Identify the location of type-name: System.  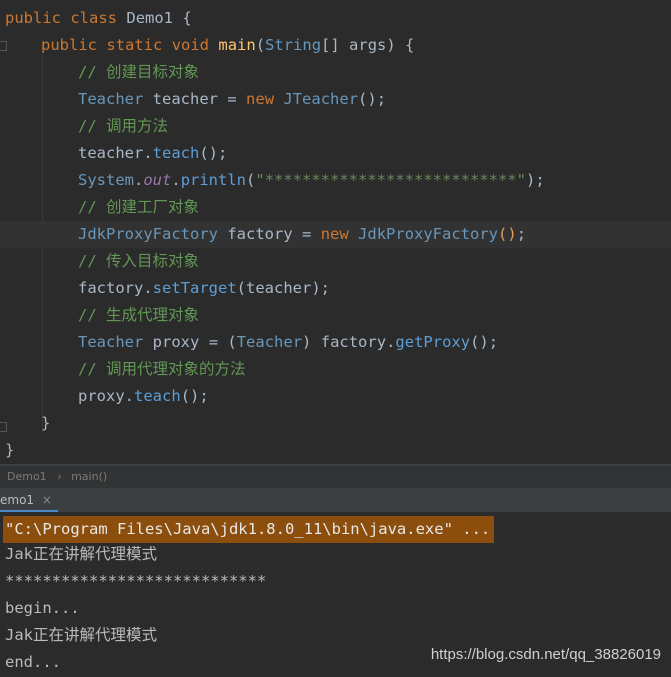
(106, 180).